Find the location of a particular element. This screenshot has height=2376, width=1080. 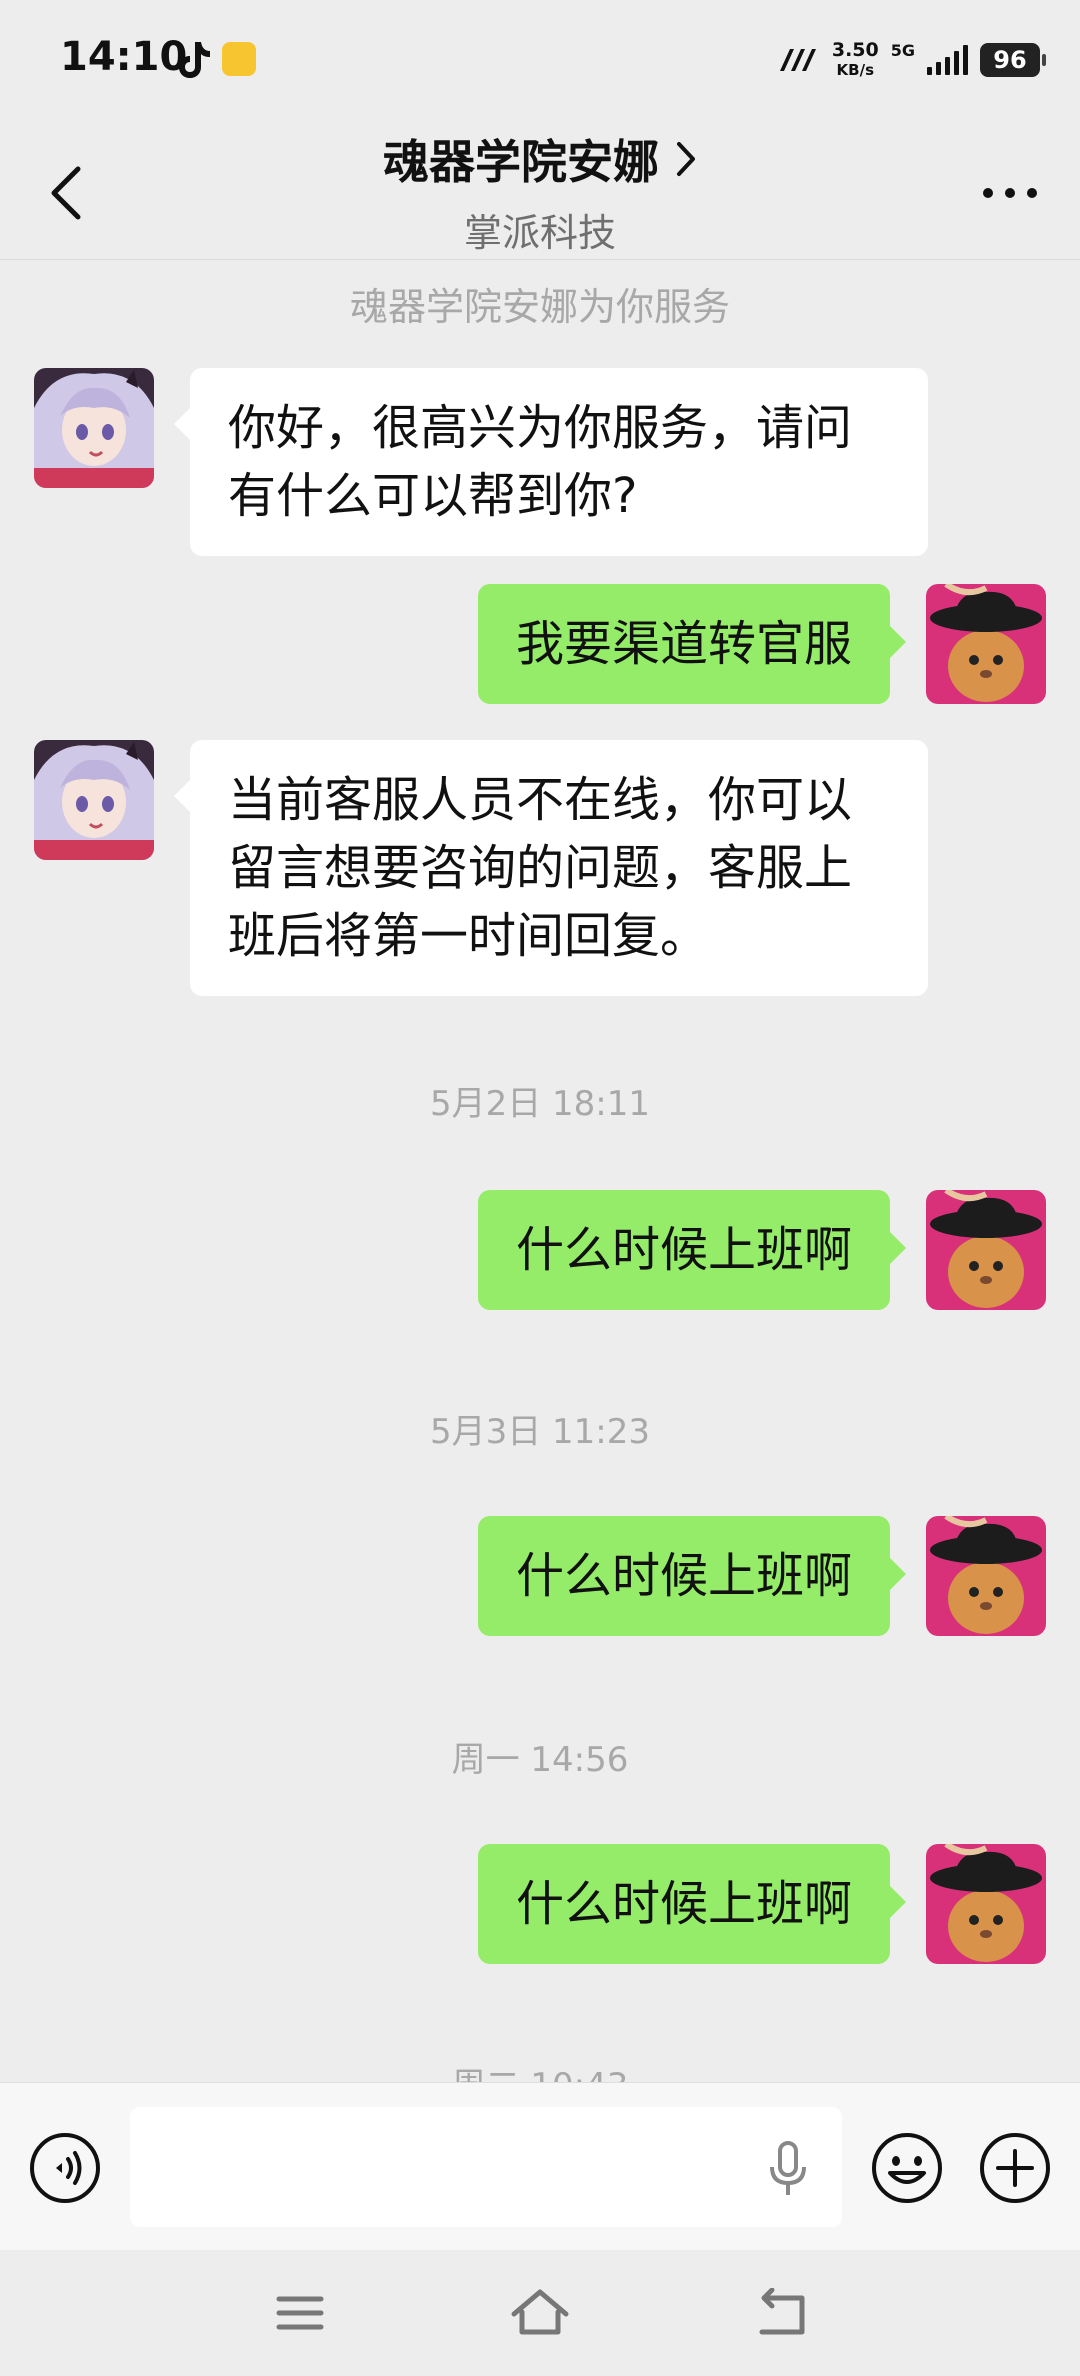

back-button is located at coordinates (66, 193).